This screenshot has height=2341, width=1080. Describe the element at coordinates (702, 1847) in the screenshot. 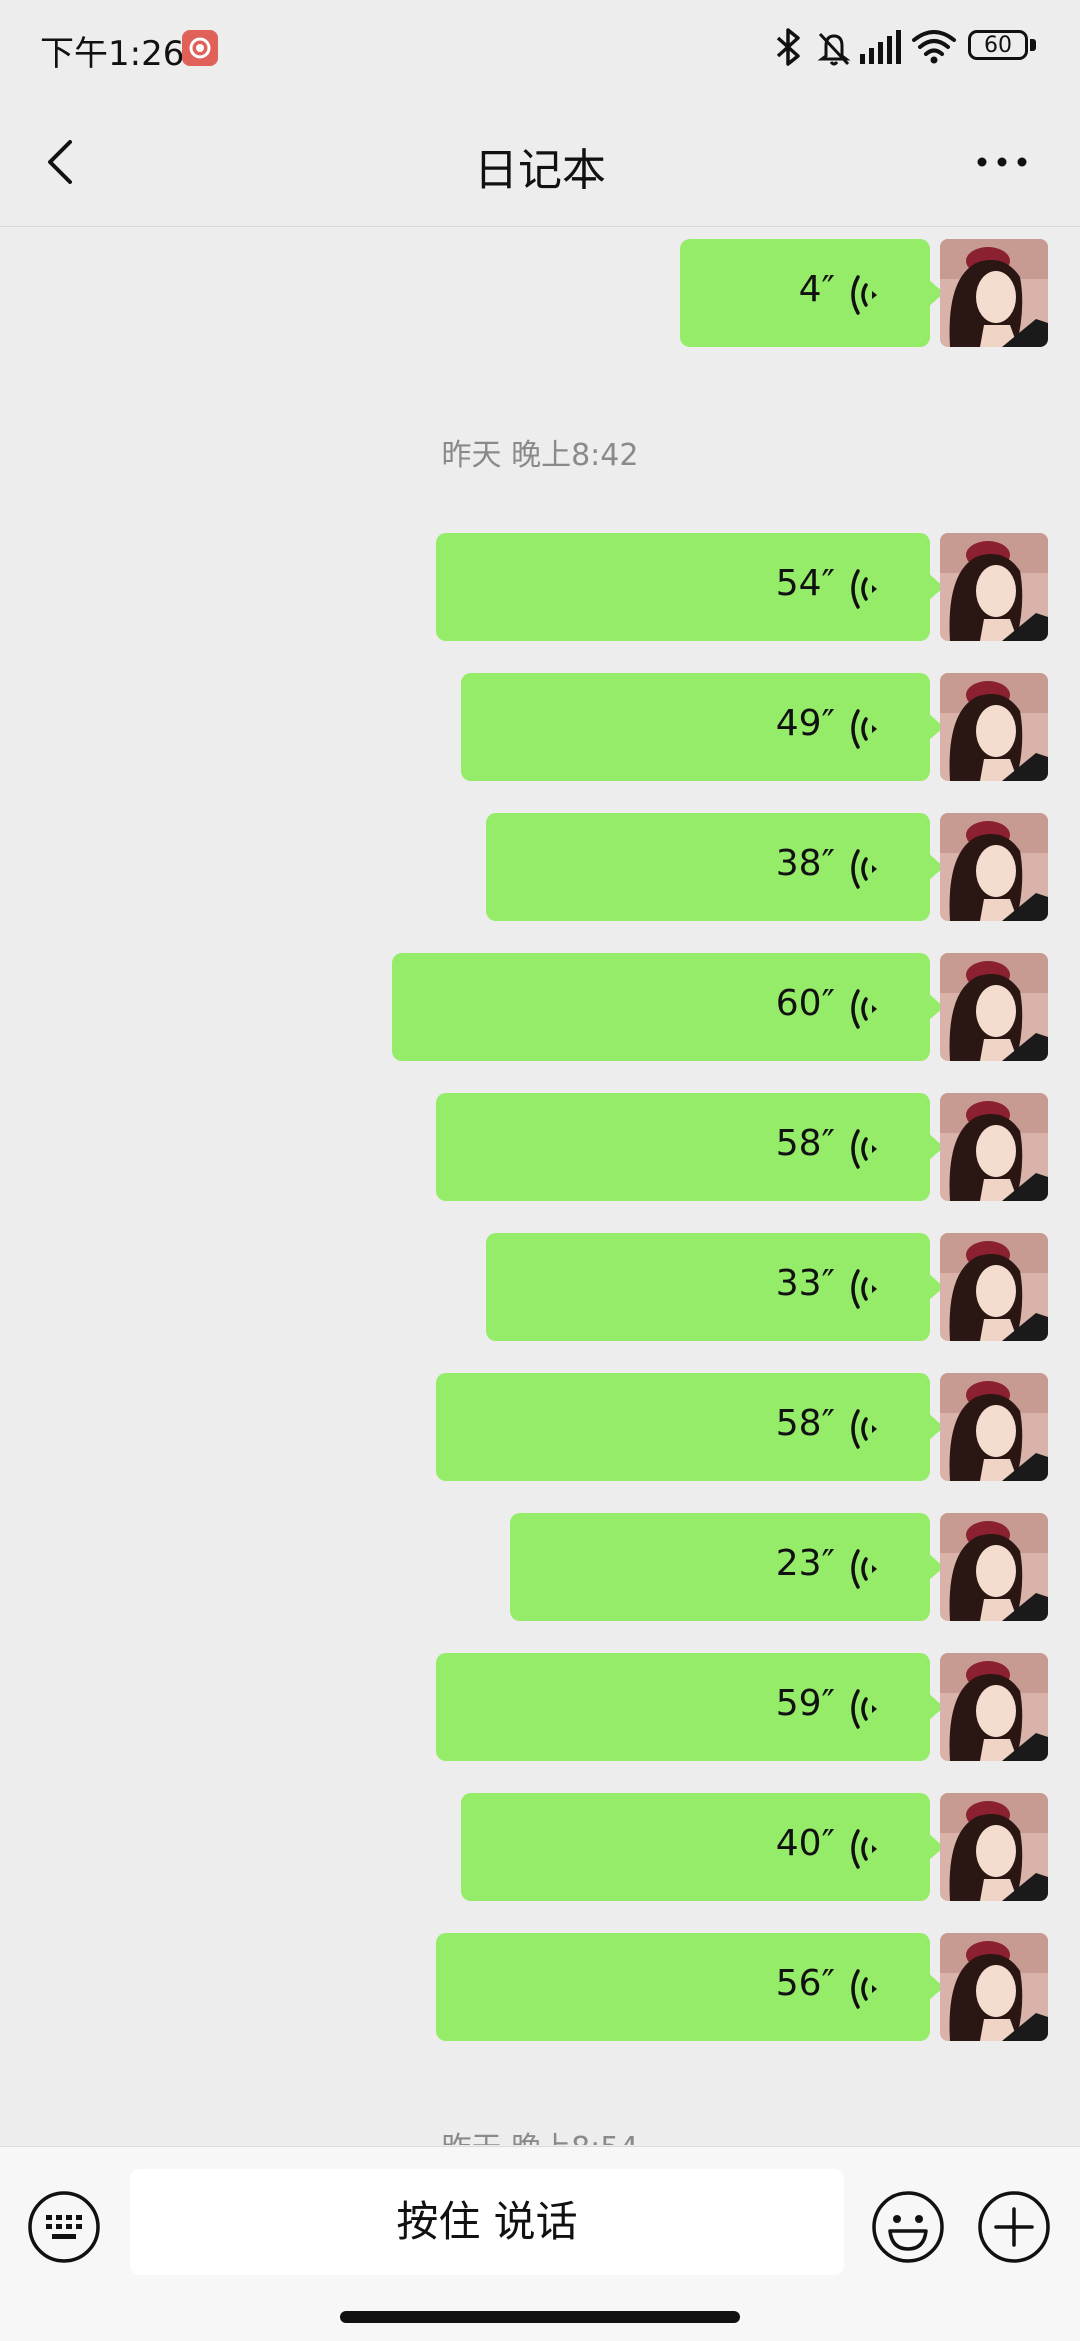

I see `voice-bubble: 40″` at that location.